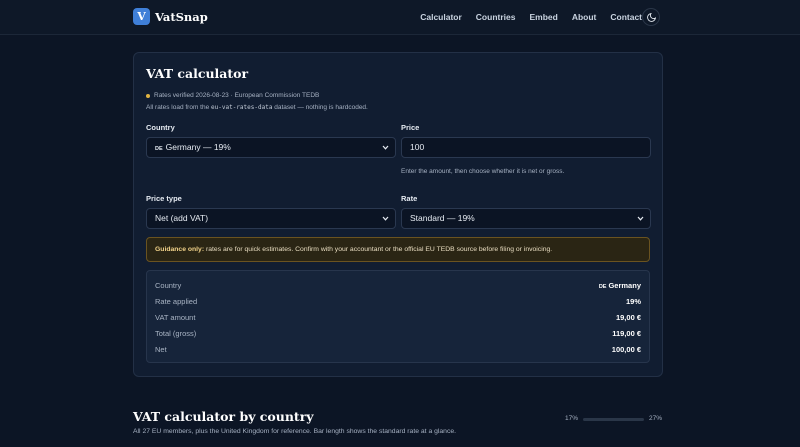  I want to click on rate-scale-bar, so click(613, 419).